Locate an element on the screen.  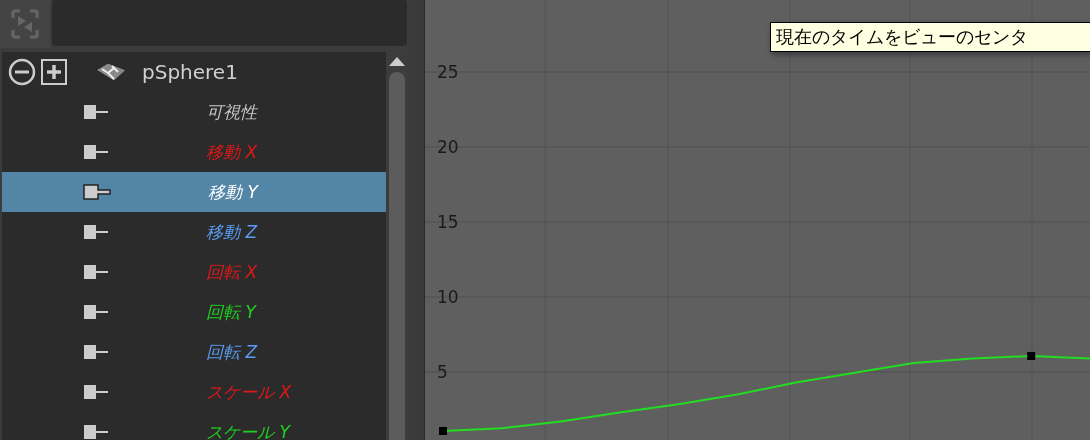
y-tick-label: 15 is located at coordinates (448, 222).